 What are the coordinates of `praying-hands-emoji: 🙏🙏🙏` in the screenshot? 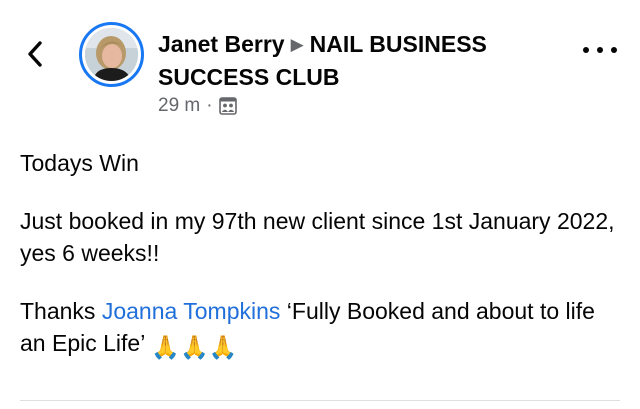 It's located at (194, 347).